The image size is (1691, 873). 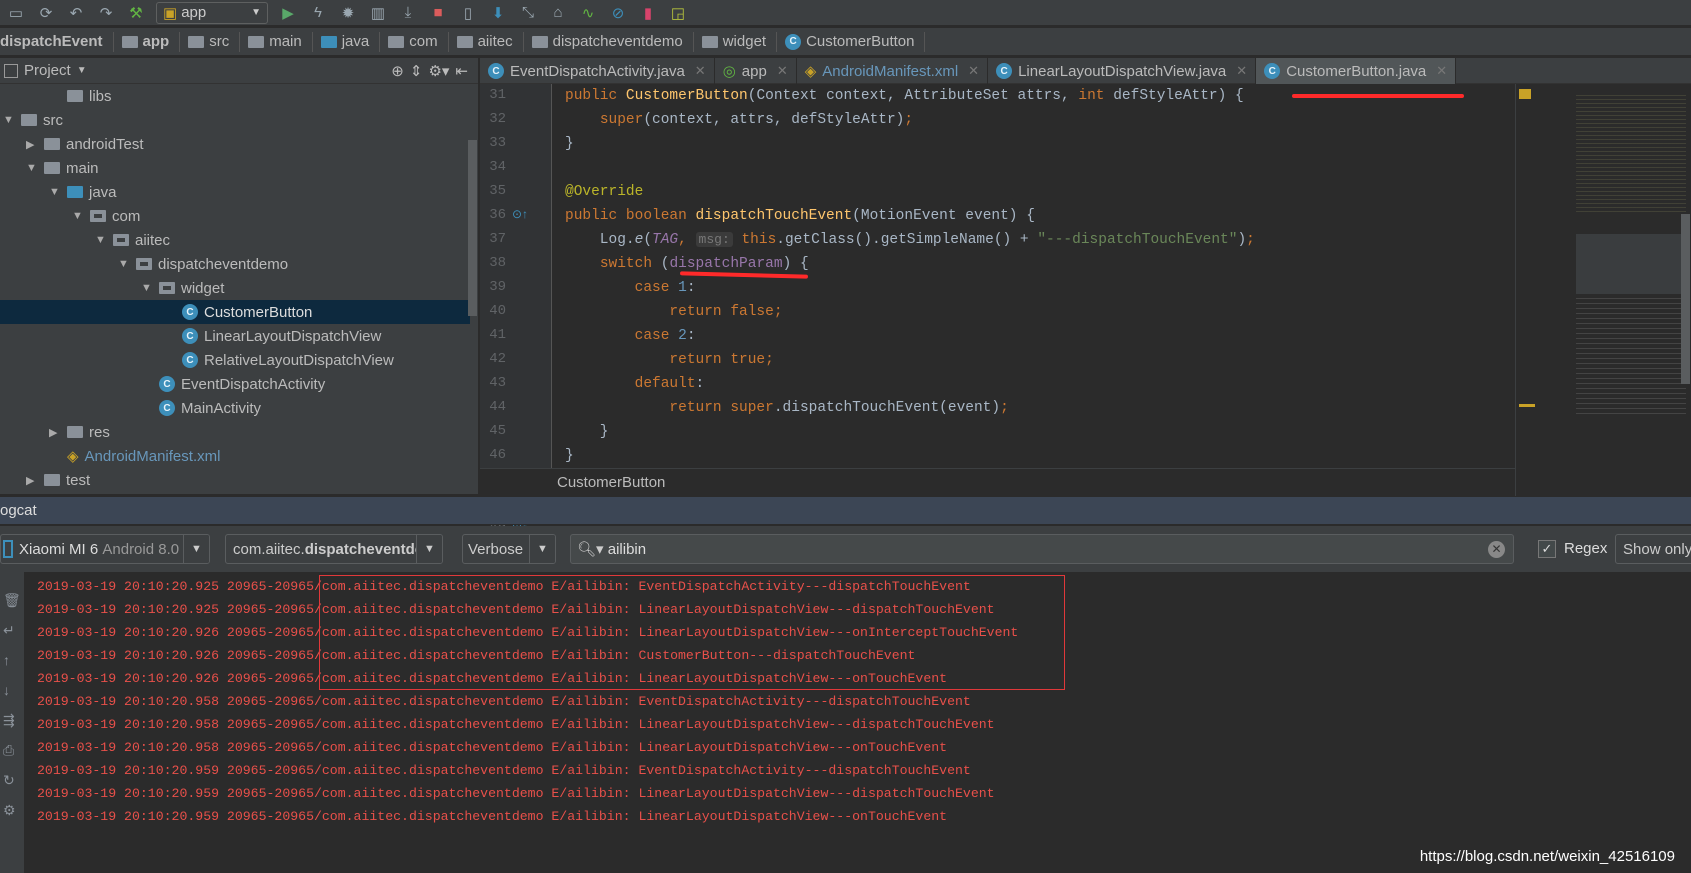 I want to click on sdk-manager-icon: ⬇, so click(x=498, y=13).